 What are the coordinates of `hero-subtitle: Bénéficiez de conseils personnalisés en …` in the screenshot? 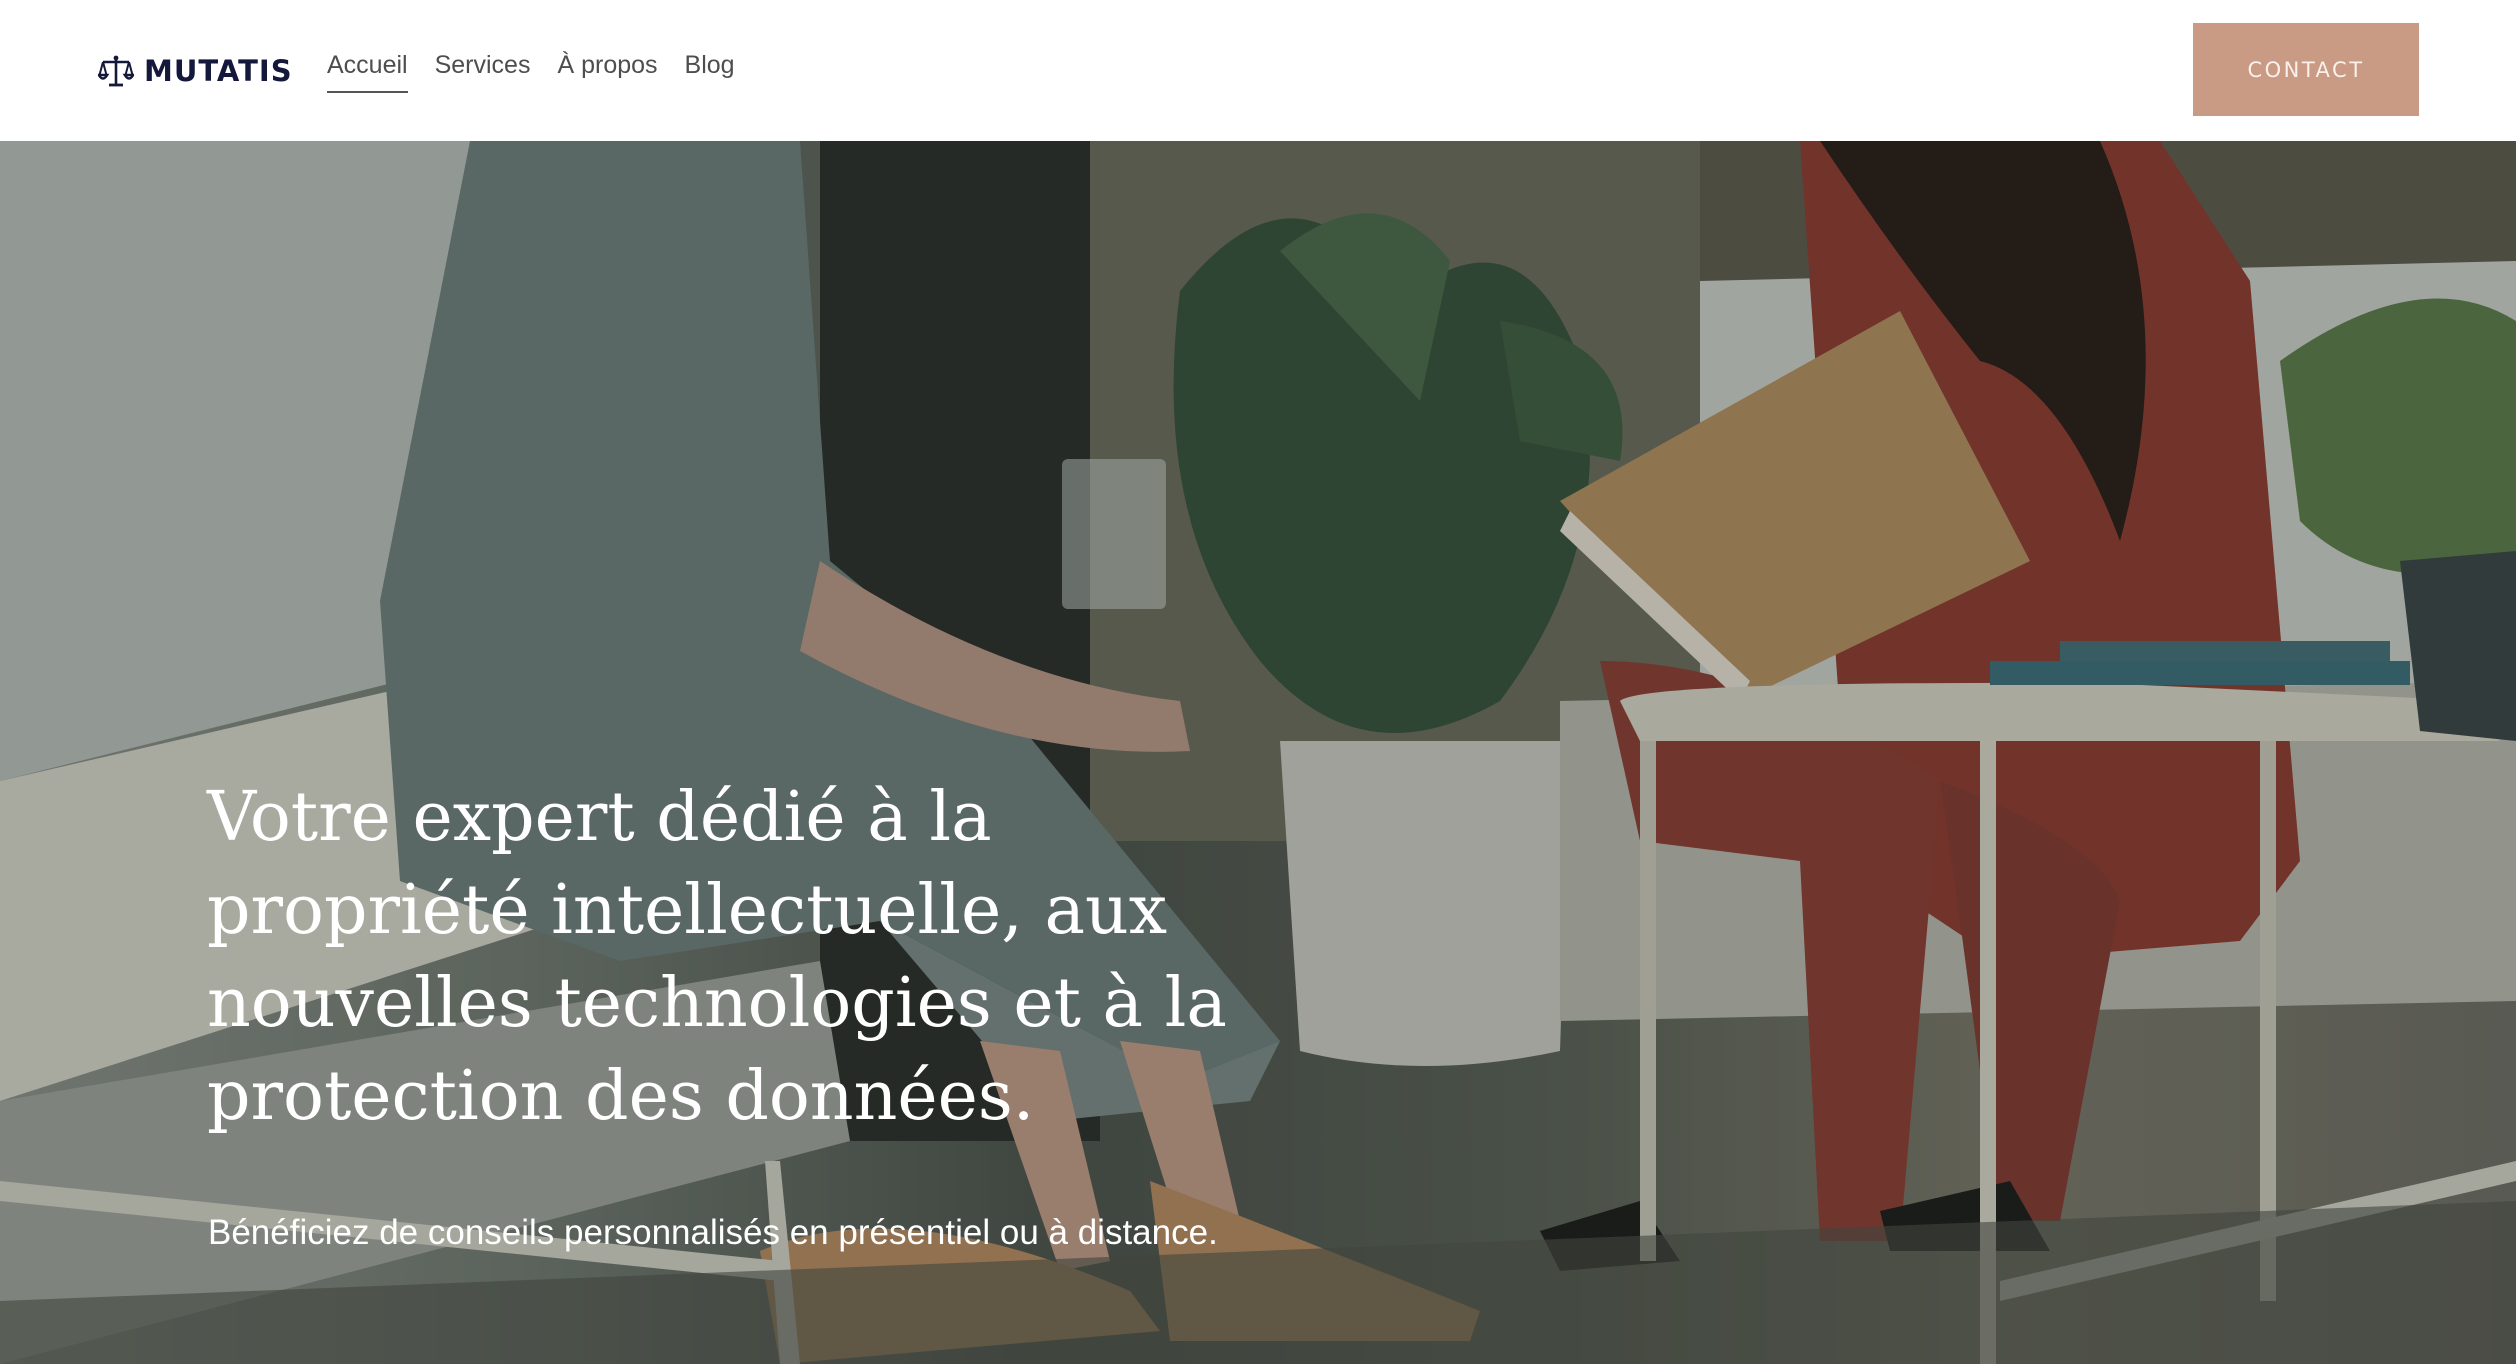 It's located at (713, 1232).